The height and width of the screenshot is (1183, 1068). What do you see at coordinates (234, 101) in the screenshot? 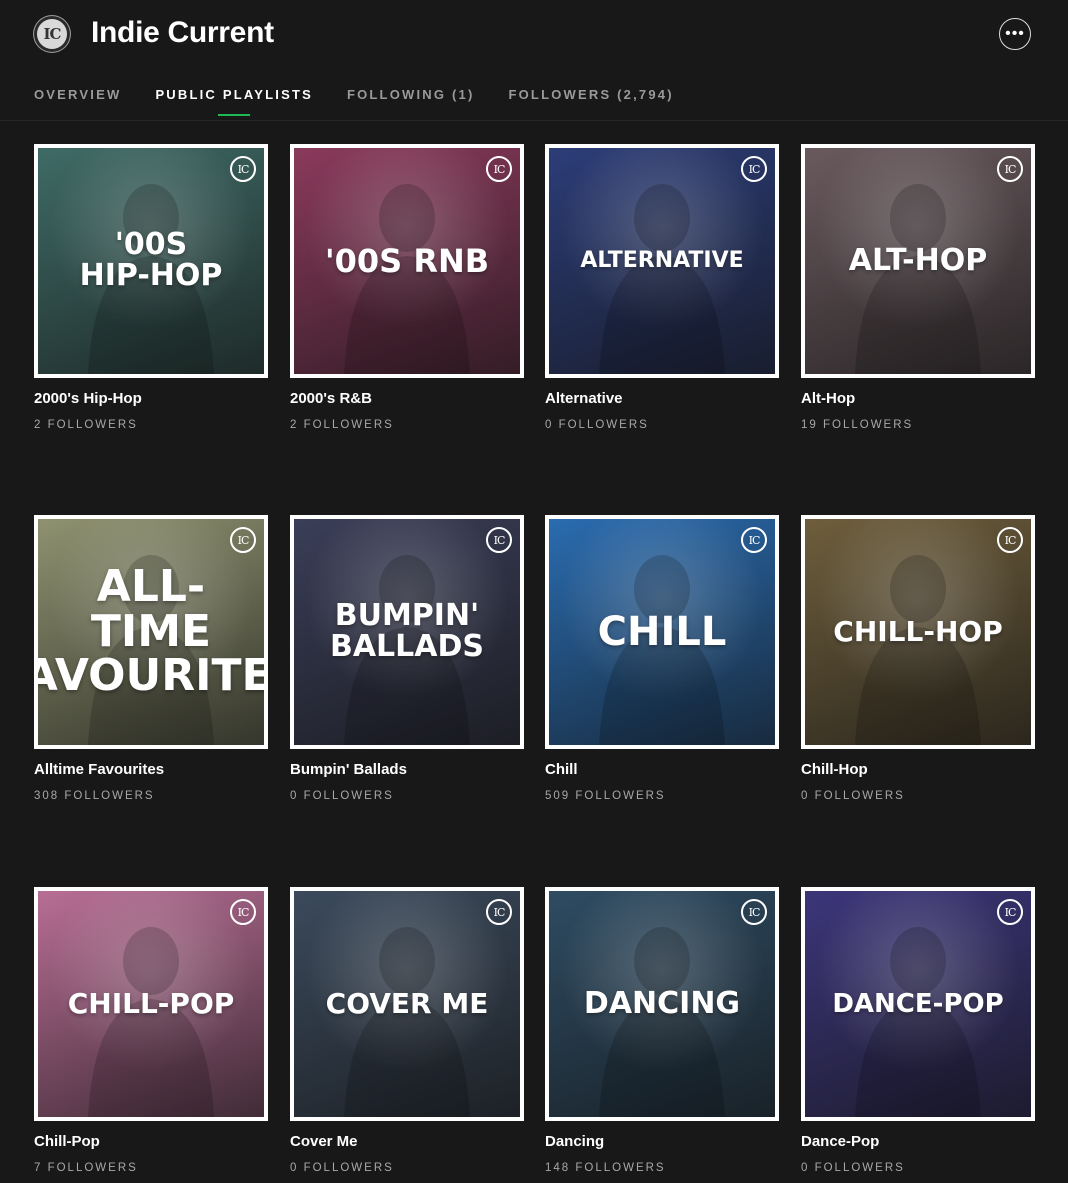
I see `tab-public-playlists: PUBLIC PLAYLISTS` at bounding box center [234, 101].